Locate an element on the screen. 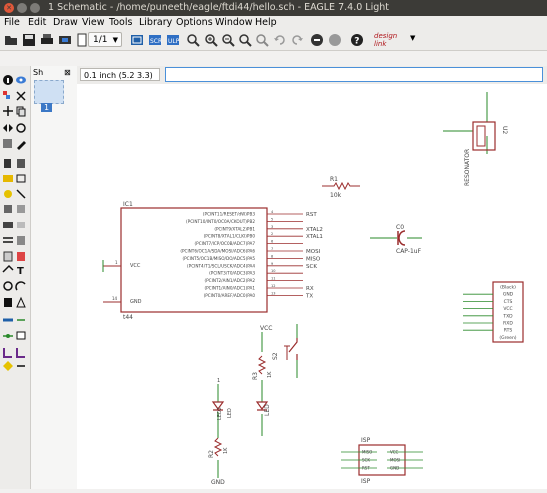 Image resolution: width=547 pixels, height=493 pixels. change-icon is located at coordinates (21, 145).